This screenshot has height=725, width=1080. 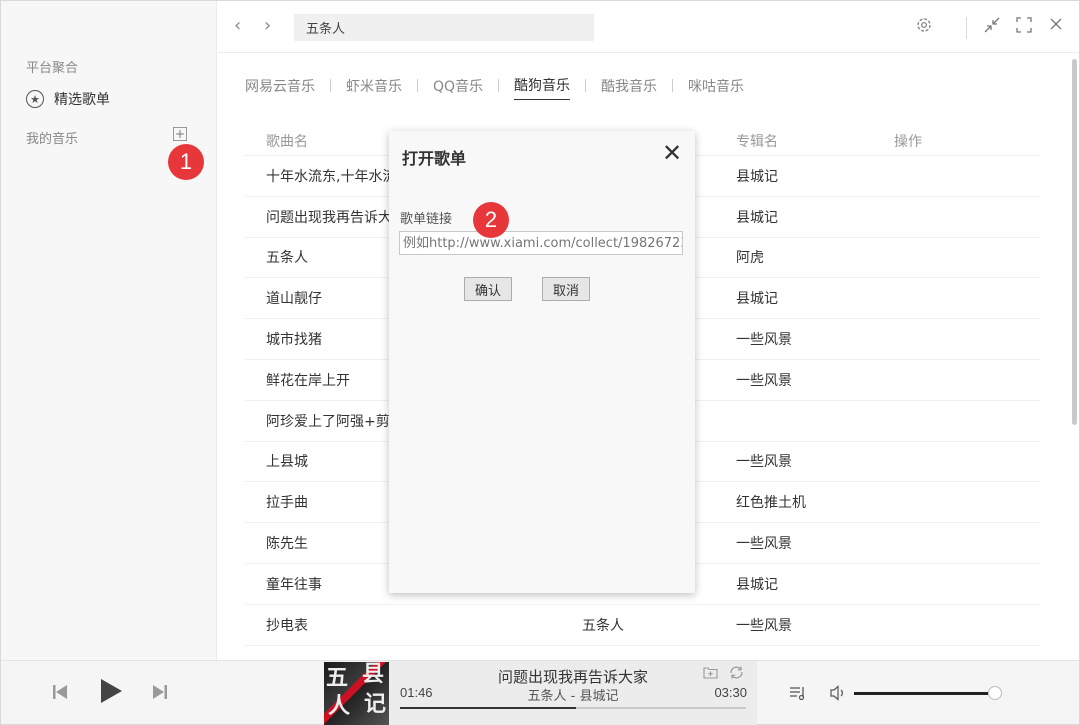 What do you see at coordinates (237, 25) in the screenshot?
I see `back-arrow-icon: ‹` at bounding box center [237, 25].